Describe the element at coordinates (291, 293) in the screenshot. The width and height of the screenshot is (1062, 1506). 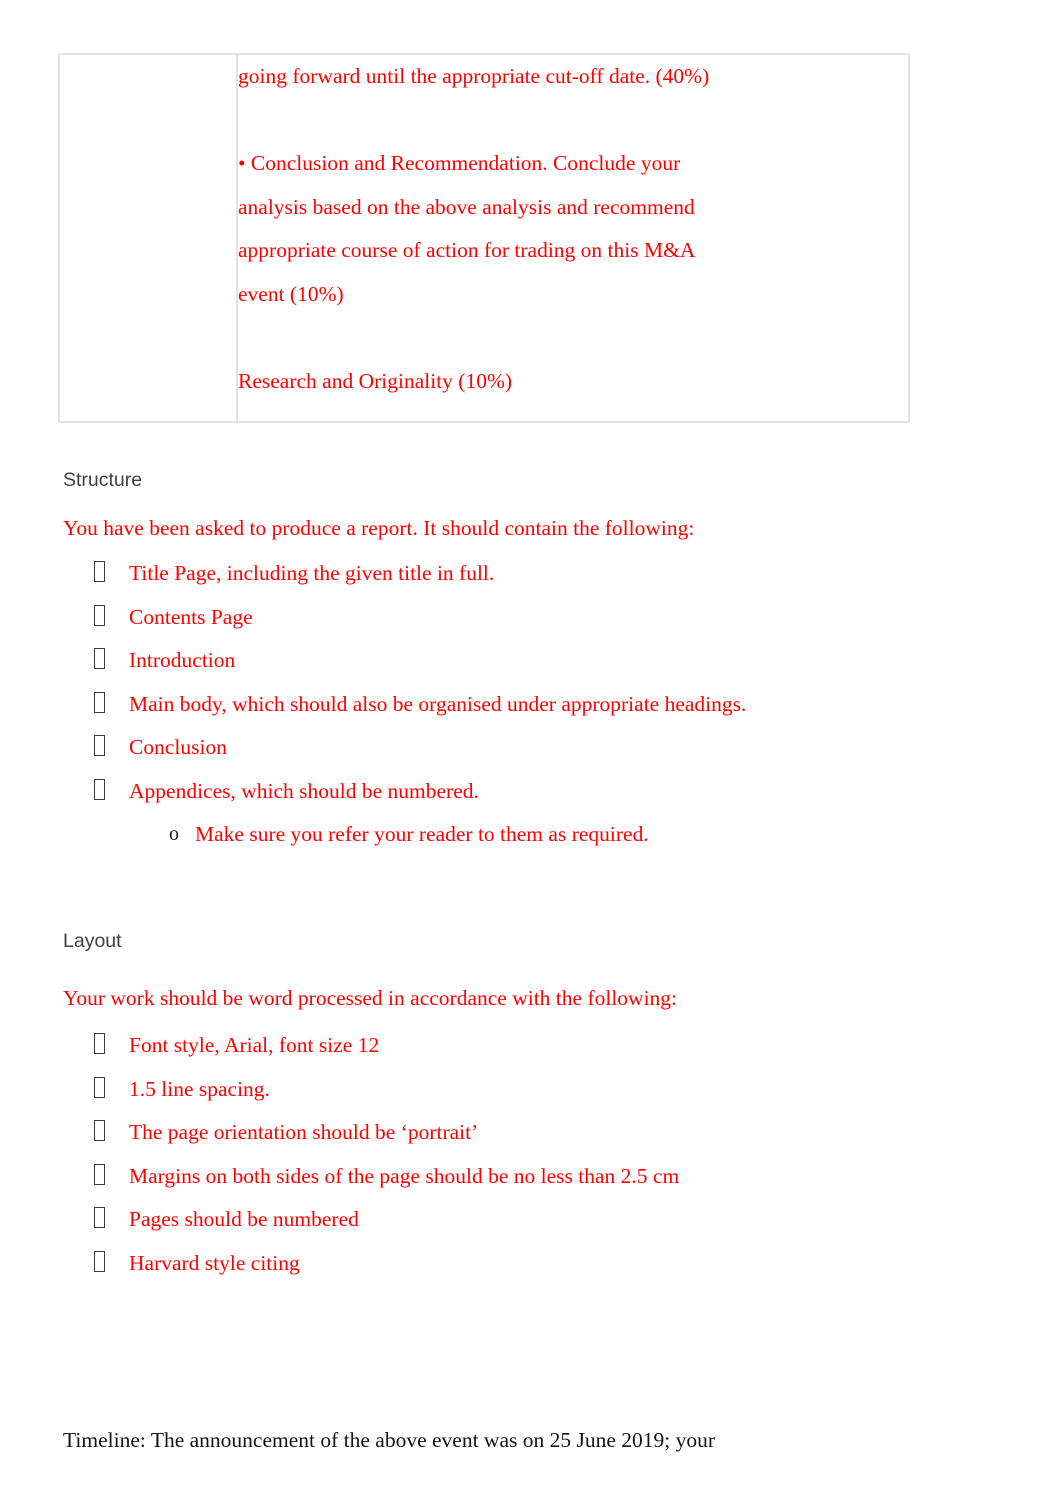
I see `table-text-line-5: event (10%)` at that location.